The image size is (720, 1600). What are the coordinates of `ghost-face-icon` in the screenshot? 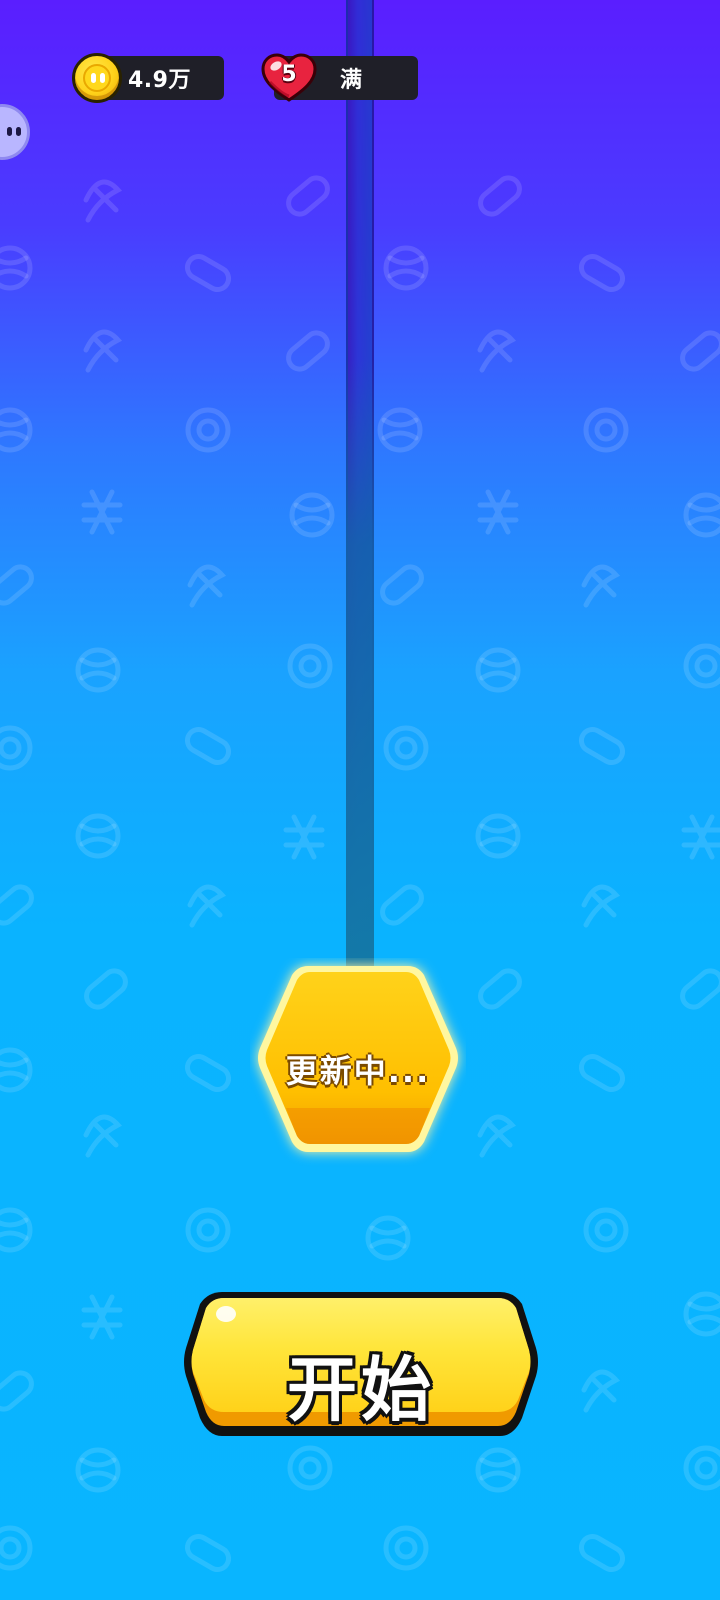 It's located at (15, 132).